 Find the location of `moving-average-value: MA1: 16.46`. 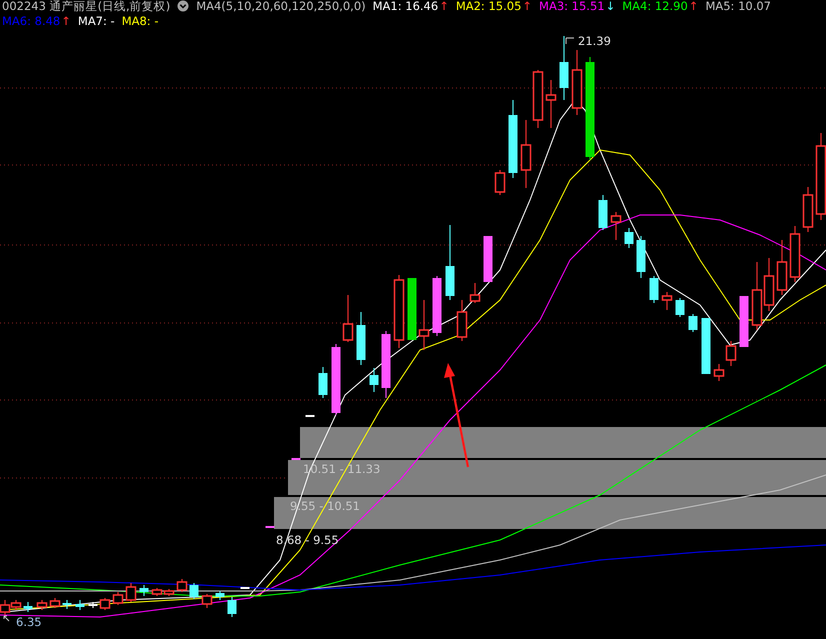

moving-average-value: MA1: 16.46 is located at coordinates (405, 6).